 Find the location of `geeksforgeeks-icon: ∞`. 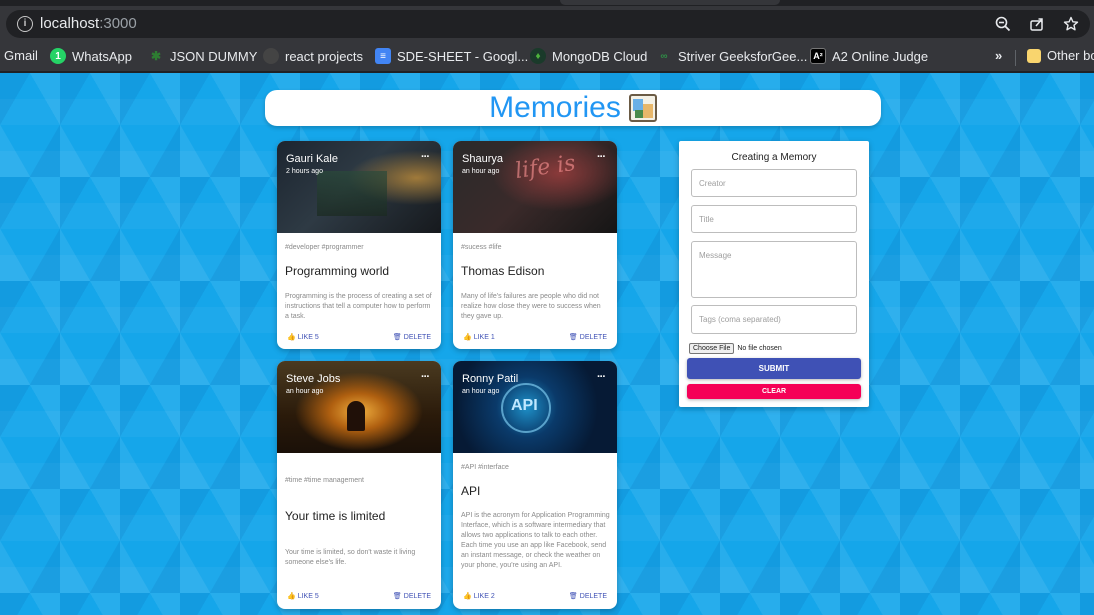

geeksforgeeks-icon: ∞ is located at coordinates (664, 56).